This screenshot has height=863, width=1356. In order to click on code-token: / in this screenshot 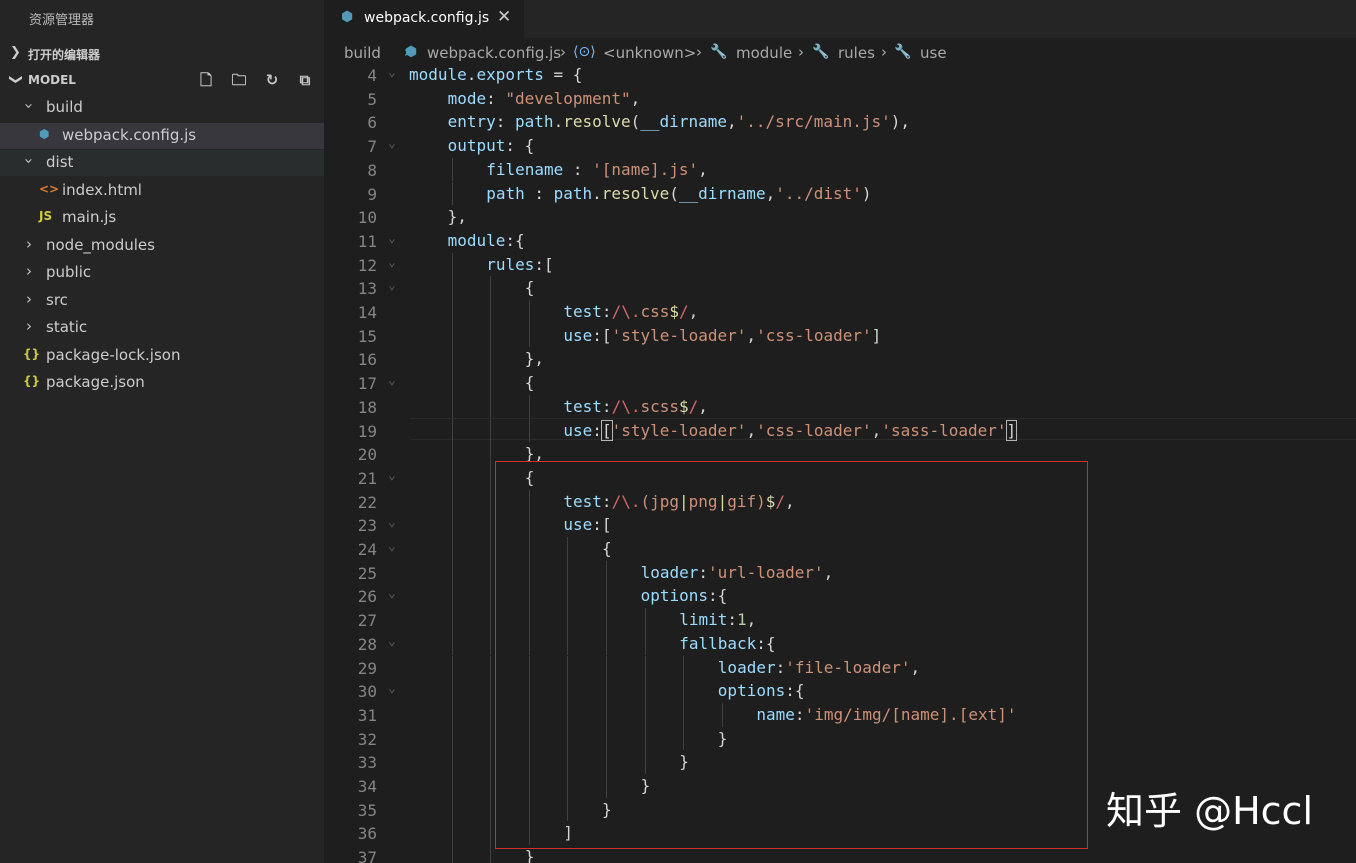, I will do `click(693, 406)`.